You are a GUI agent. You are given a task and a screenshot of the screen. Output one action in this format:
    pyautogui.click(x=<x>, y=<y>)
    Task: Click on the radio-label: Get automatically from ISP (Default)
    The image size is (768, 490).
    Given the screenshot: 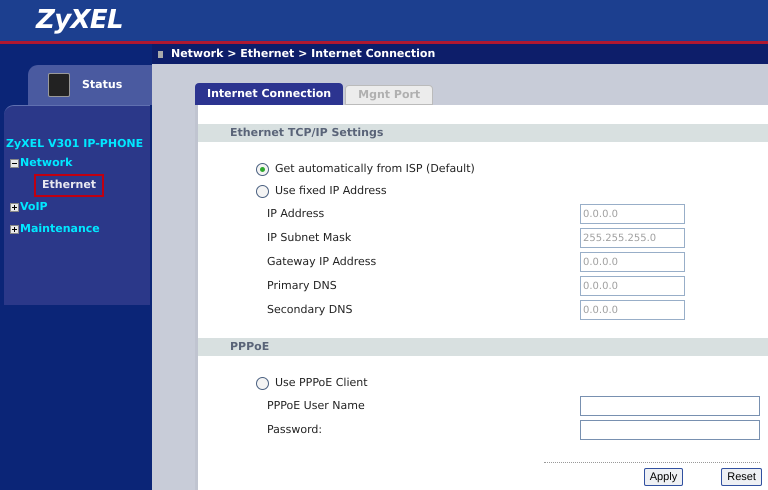 What is the action you would take?
    pyautogui.click(x=375, y=168)
    